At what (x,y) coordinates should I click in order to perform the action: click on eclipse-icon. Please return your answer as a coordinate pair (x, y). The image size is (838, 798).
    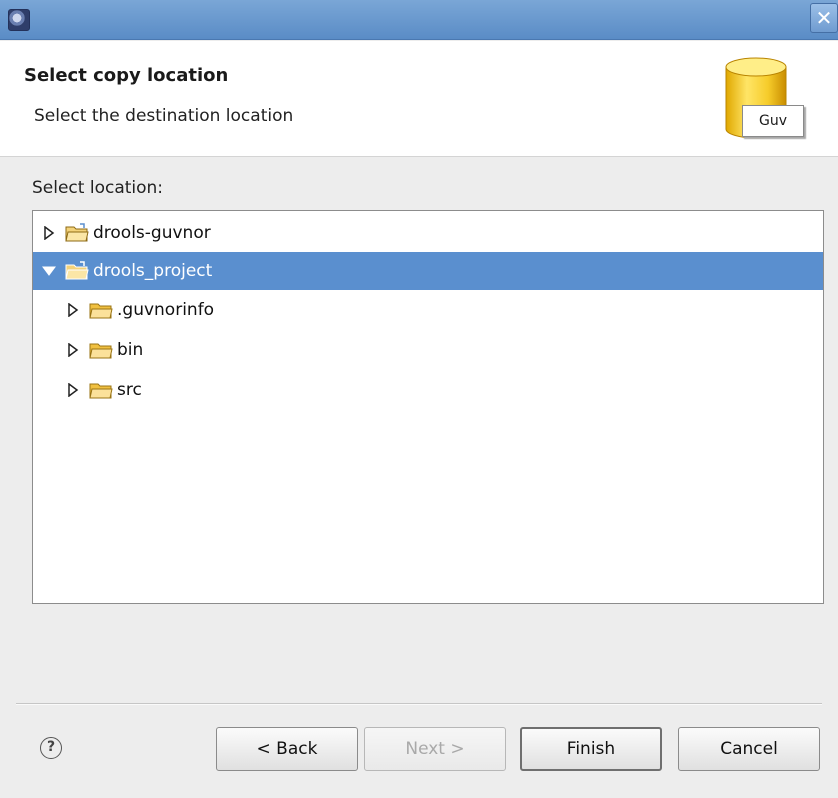
    Looking at the image, I should click on (19, 20).